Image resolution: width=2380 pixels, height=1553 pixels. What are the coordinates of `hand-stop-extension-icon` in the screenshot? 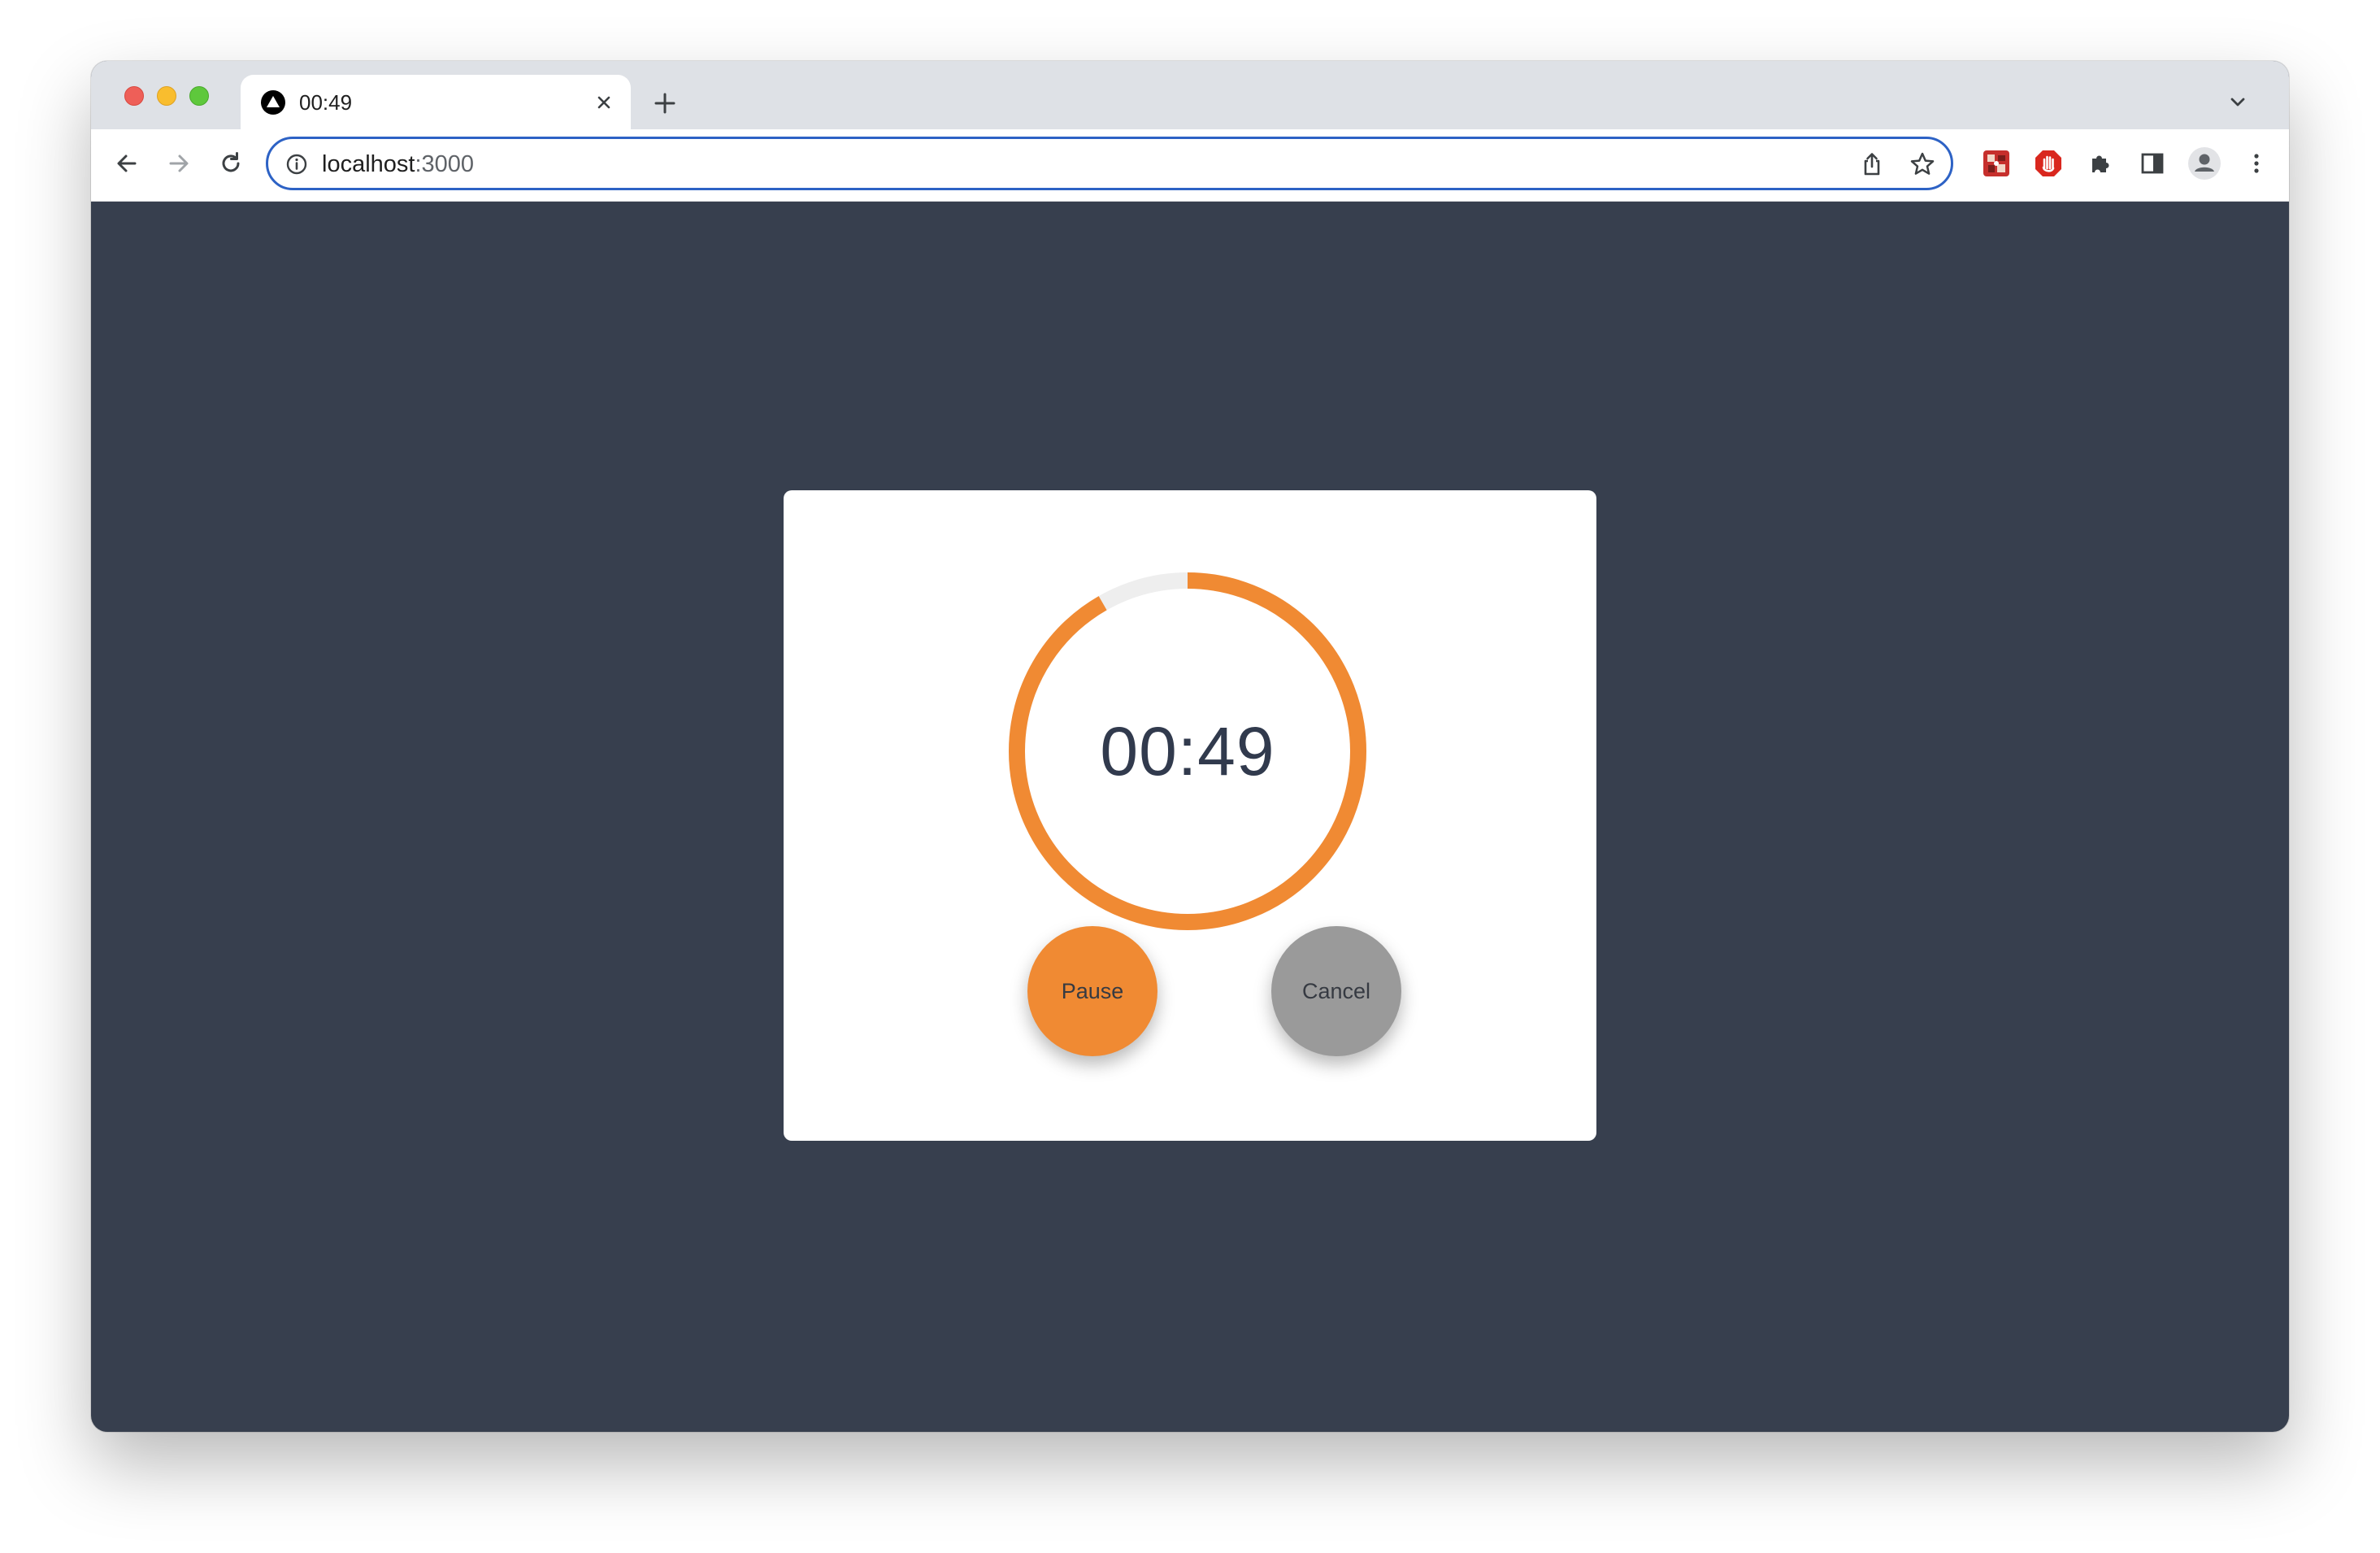 It's located at (2048, 163).